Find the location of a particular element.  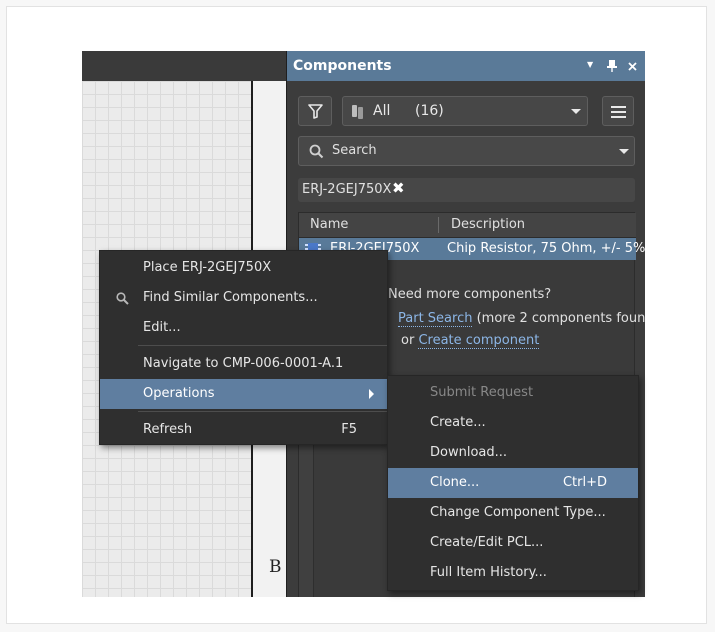

menu-item-operations: Operations is located at coordinates (243, 394).